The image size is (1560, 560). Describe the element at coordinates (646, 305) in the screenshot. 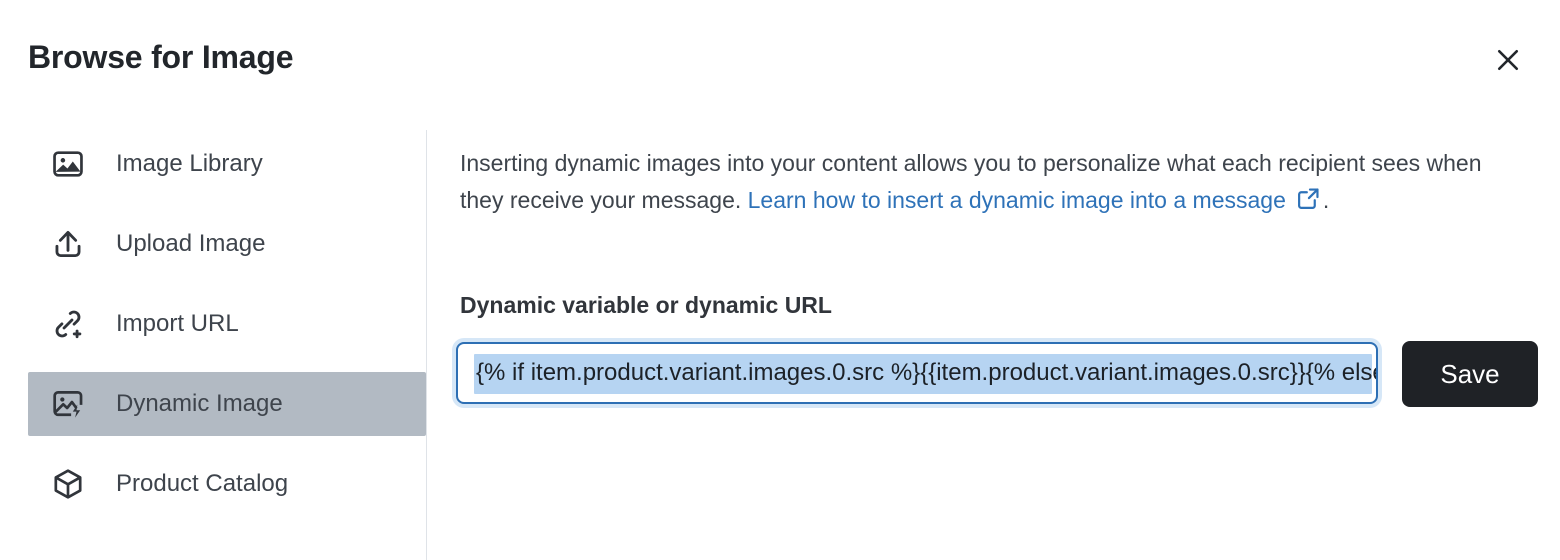

I see `dynamic-variable-label: Dynamic variable or dynamic URL` at that location.